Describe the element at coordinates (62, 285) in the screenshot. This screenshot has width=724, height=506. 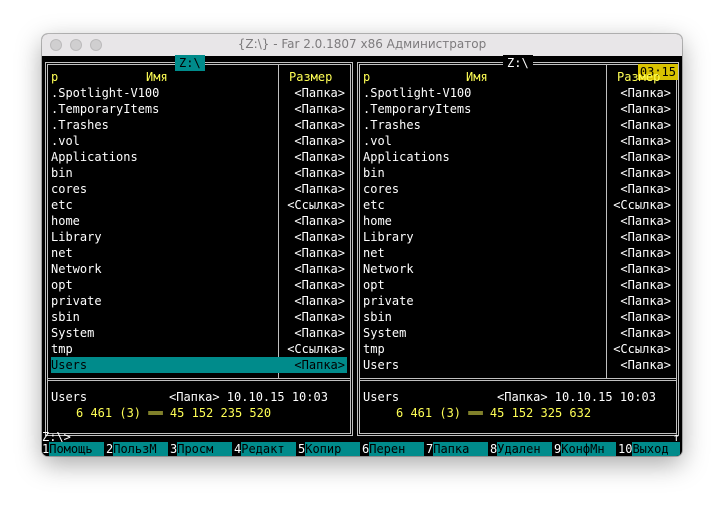
I see `file-name: opt` at that location.